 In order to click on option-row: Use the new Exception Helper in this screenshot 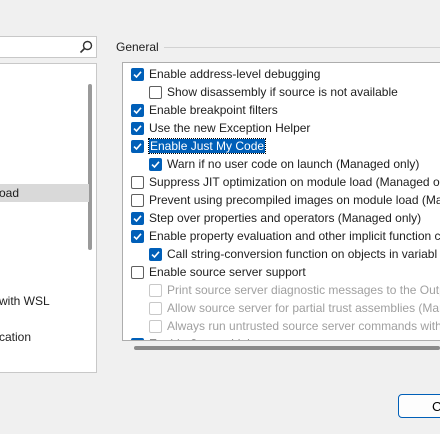, I will do `click(220, 128)`.